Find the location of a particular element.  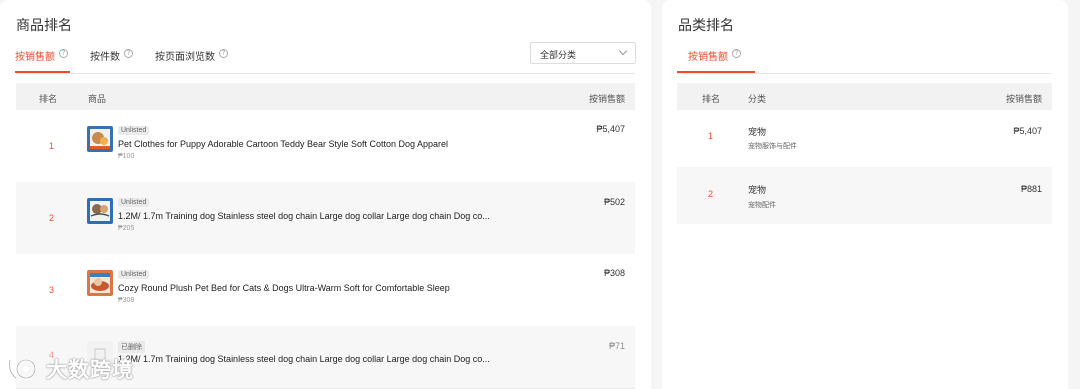

category-select: 全部分类 is located at coordinates (583, 53).